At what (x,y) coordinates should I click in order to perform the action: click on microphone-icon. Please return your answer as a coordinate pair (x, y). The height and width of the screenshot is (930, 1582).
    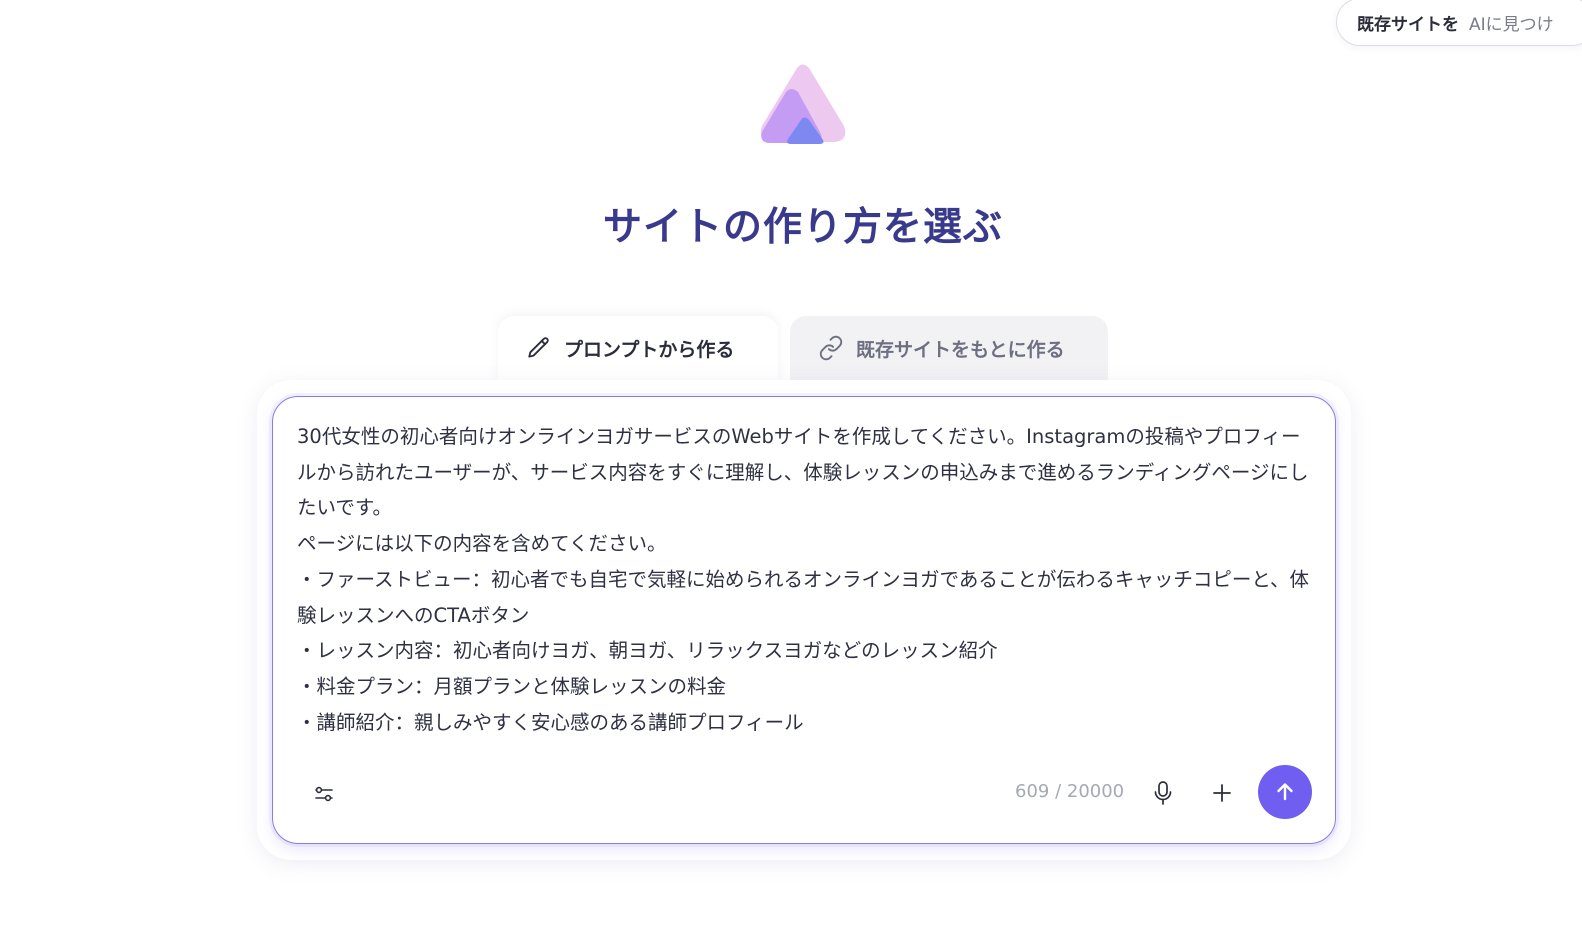
    Looking at the image, I should click on (1163, 793).